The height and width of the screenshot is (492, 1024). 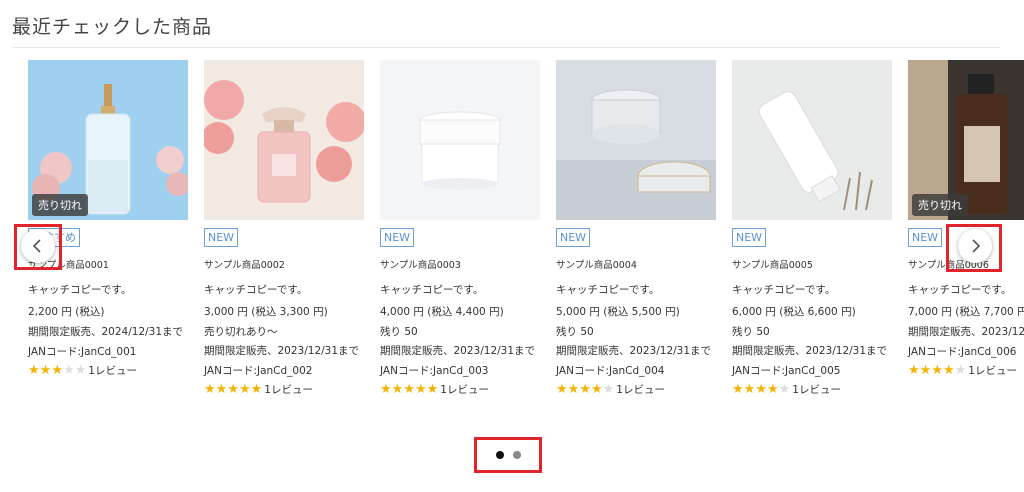 What do you see at coordinates (962, 352) in the screenshot?
I see `jan-code: JANコード:JanCd_006` at bounding box center [962, 352].